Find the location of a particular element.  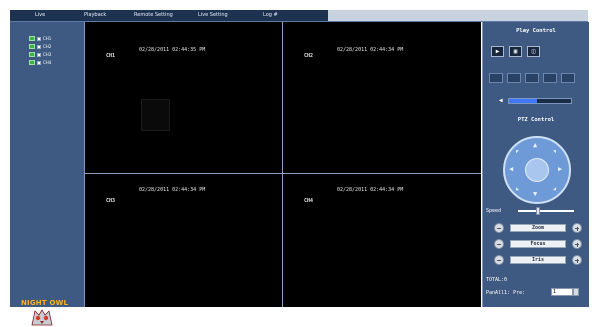

channel-item-ch4: CH4 is located at coordinates (40, 62).